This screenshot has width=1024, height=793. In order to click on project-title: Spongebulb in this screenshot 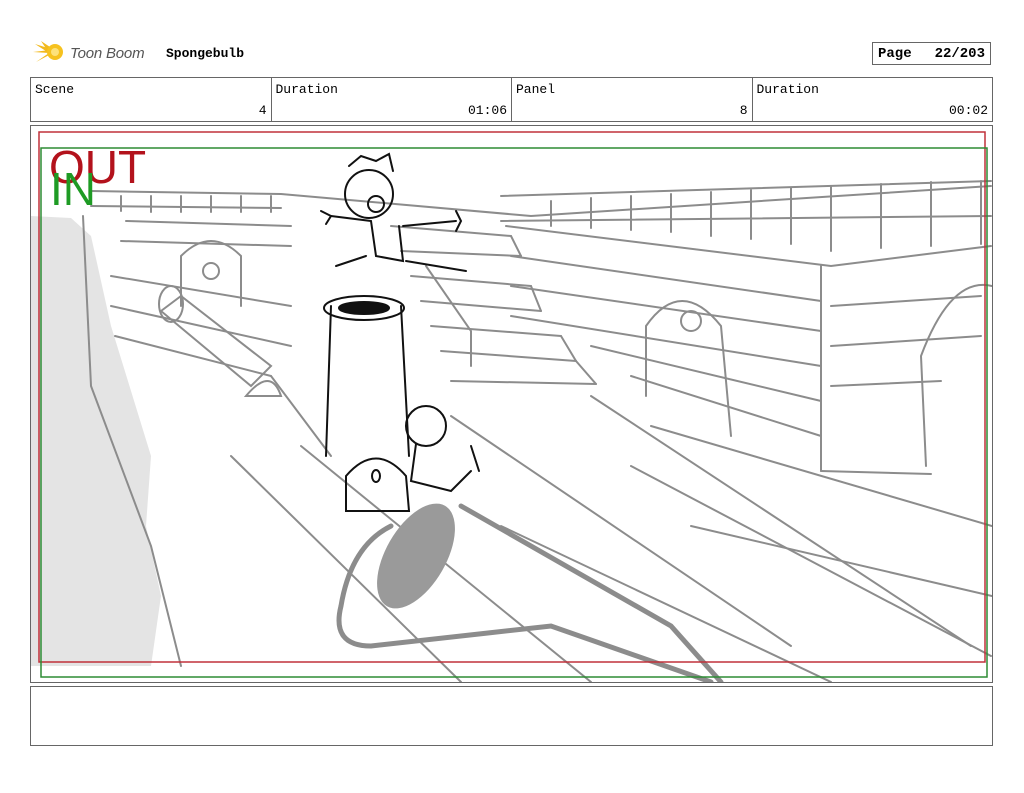, I will do `click(205, 53)`.